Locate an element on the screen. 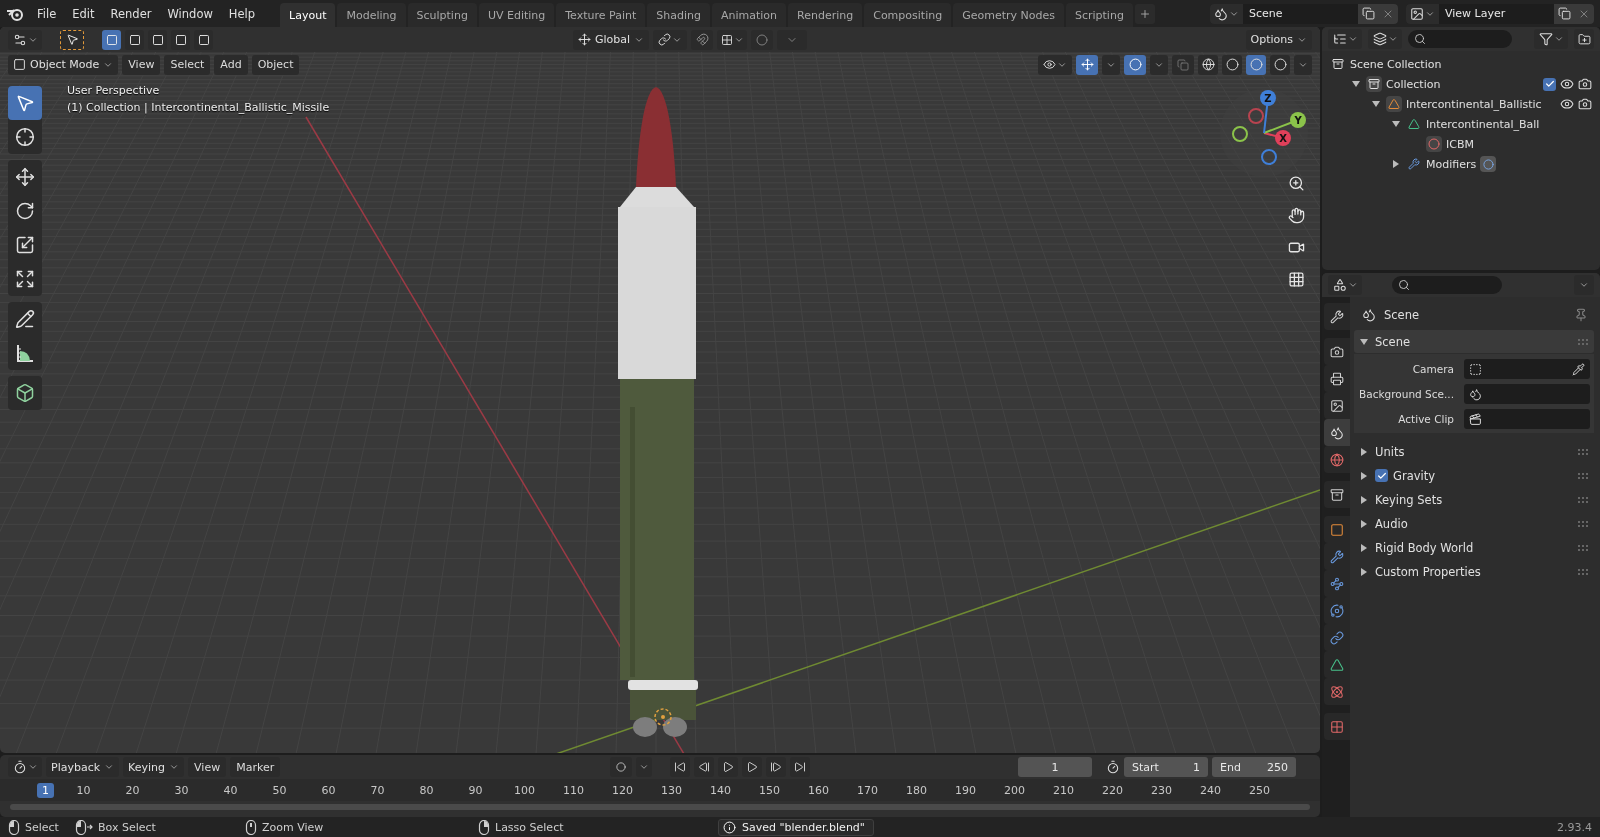 The width and height of the screenshot is (1600, 837). header-menu: Marker is located at coordinates (255, 767).